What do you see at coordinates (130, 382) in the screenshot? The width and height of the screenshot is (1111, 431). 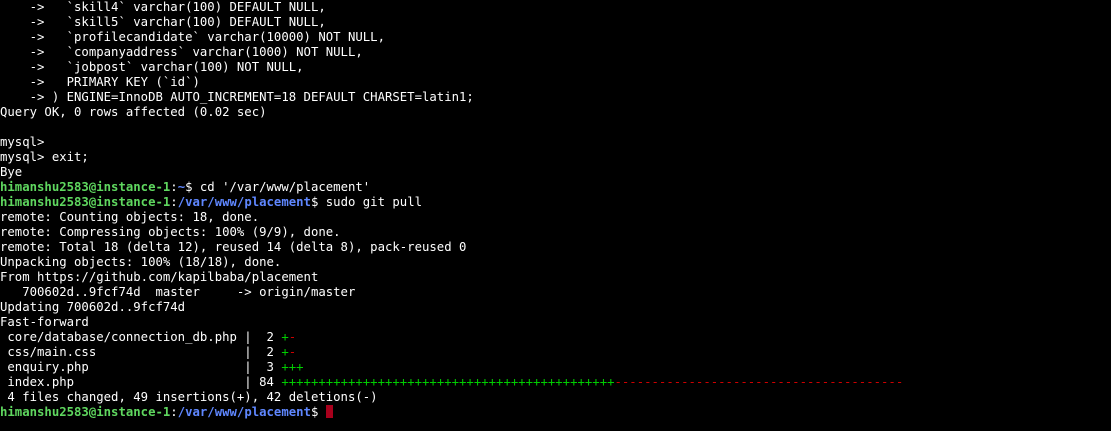 I see `diffstat-file: index.php |` at bounding box center [130, 382].